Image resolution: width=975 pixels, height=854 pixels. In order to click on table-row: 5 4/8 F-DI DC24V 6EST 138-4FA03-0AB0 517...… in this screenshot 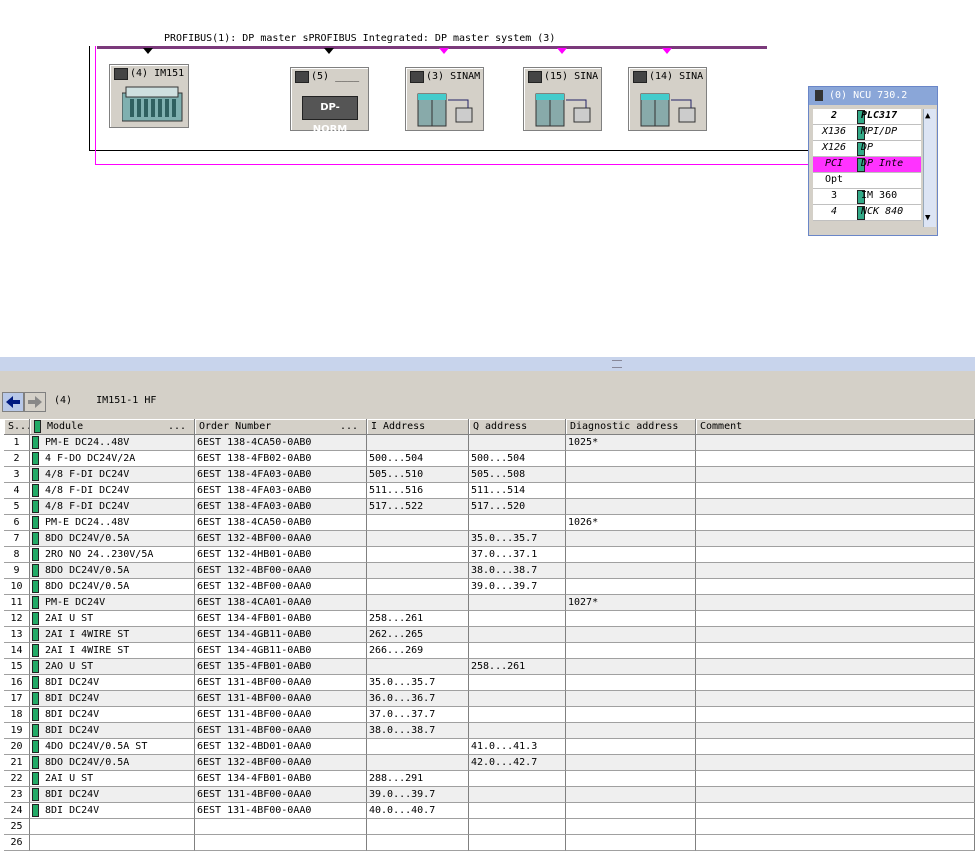, I will do `click(489, 507)`.